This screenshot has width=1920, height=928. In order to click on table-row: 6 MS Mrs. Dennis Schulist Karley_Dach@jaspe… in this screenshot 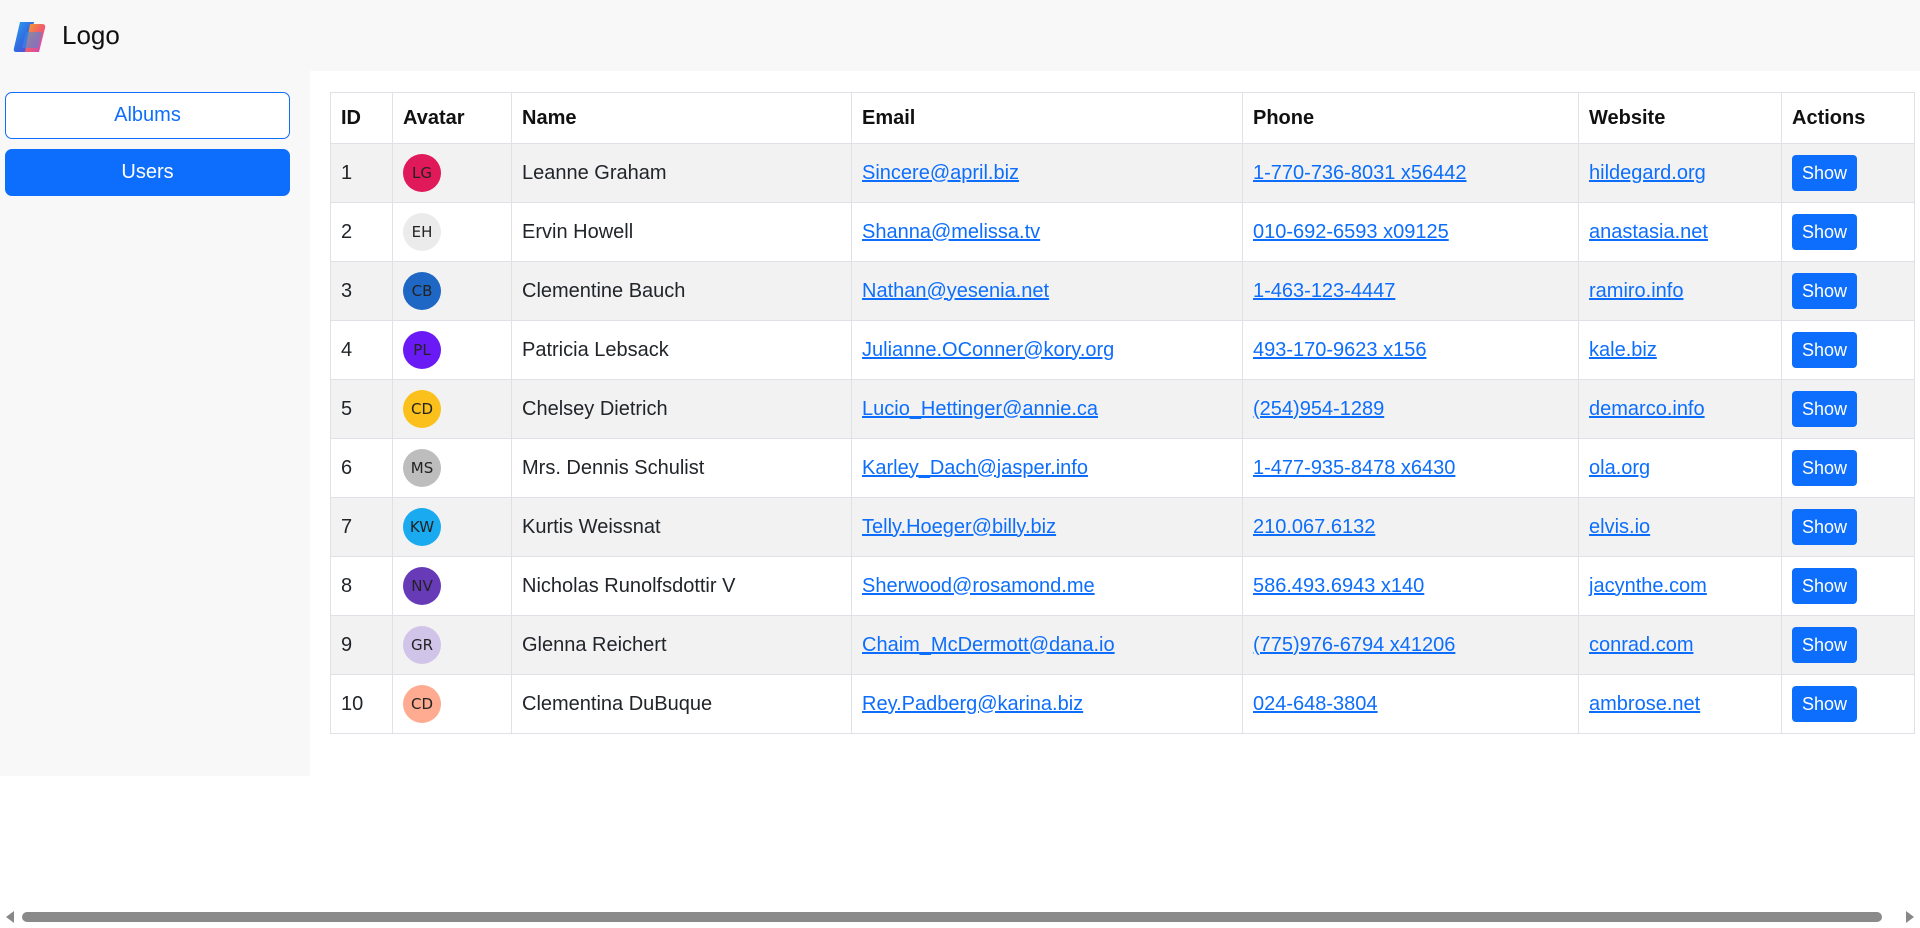, I will do `click(1122, 468)`.